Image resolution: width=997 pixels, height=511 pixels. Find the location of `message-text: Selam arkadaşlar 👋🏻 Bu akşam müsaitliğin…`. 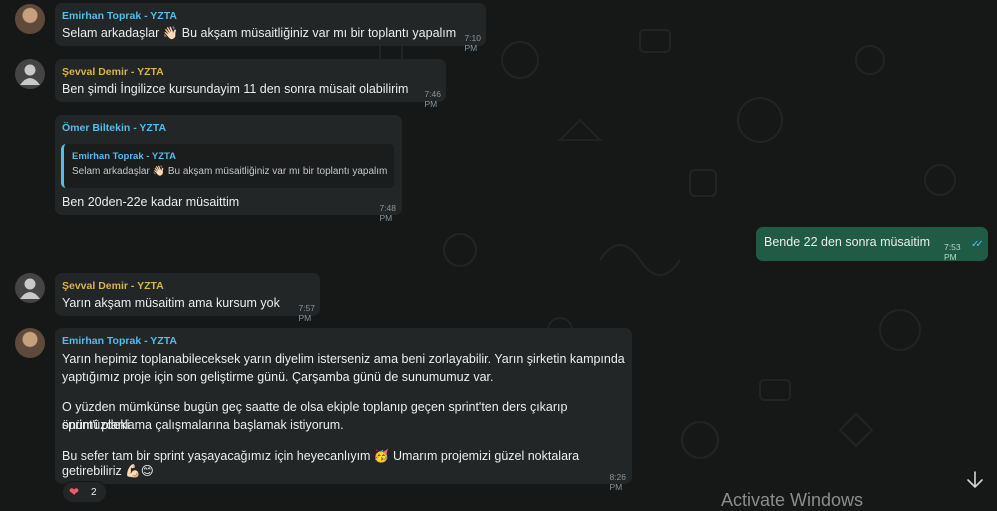

message-text: Selam arkadaşlar 👋🏻 Bu akşam müsaitliğin… is located at coordinates (259, 33).